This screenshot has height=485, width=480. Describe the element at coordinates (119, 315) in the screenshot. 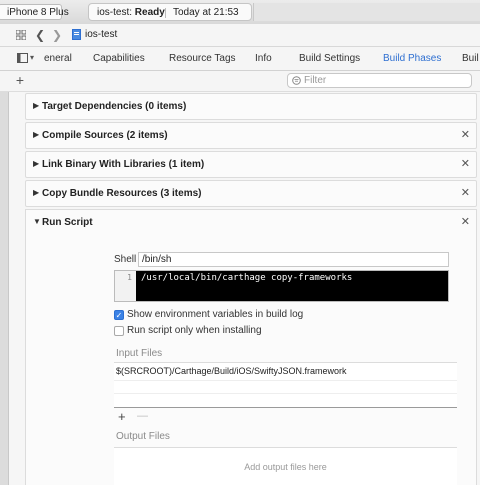

I see `show-env-vars-checkbox: ✓` at that location.